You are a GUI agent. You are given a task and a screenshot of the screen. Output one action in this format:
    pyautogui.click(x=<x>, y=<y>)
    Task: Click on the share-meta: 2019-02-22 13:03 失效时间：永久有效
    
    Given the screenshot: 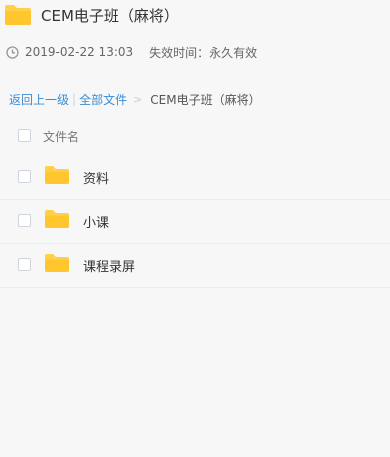 What is the action you would take?
    pyautogui.click(x=131, y=52)
    